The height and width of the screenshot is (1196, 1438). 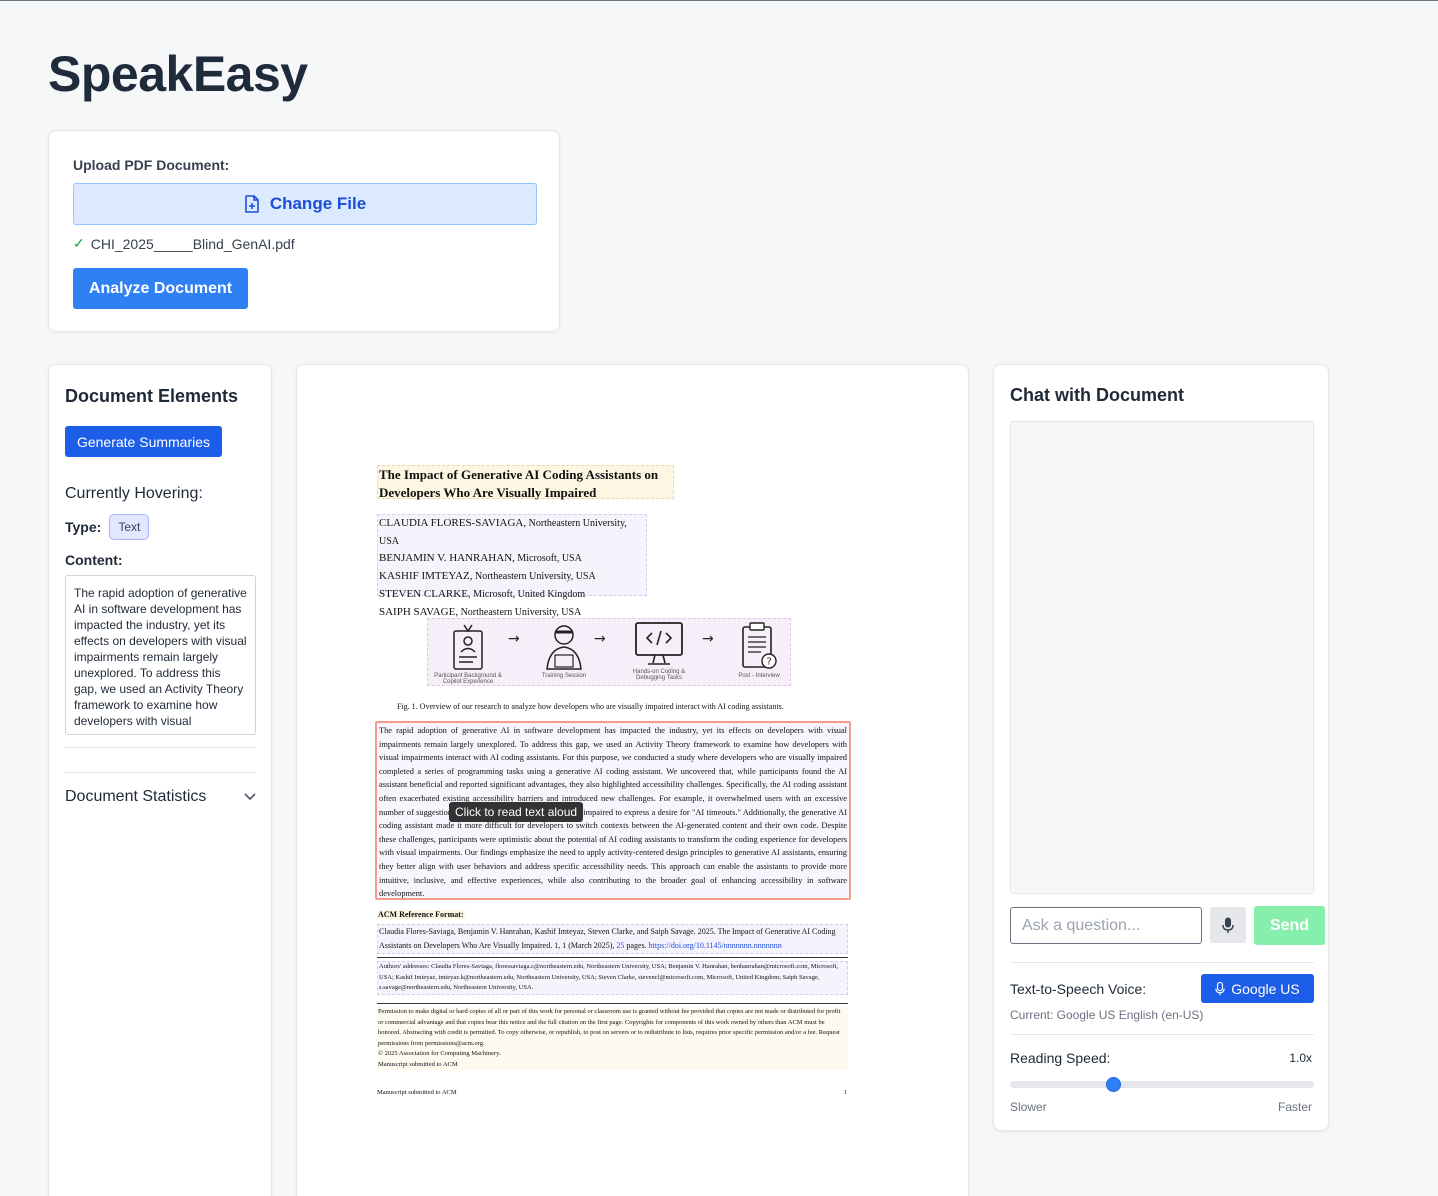 I want to click on read-aloud-tooltip: Click to read text aloud, so click(x=516, y=812).